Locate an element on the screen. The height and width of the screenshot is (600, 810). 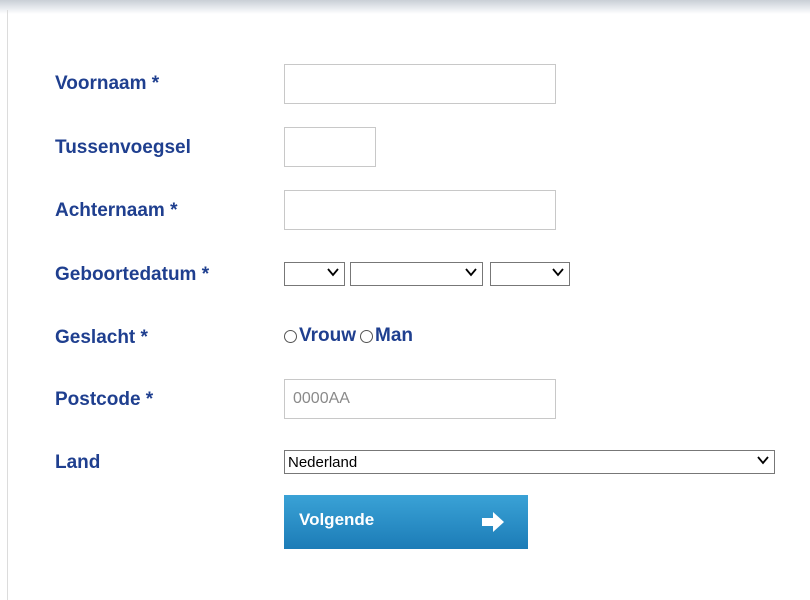
postcode-label: Postcode * is located at coordinates (104, 399).